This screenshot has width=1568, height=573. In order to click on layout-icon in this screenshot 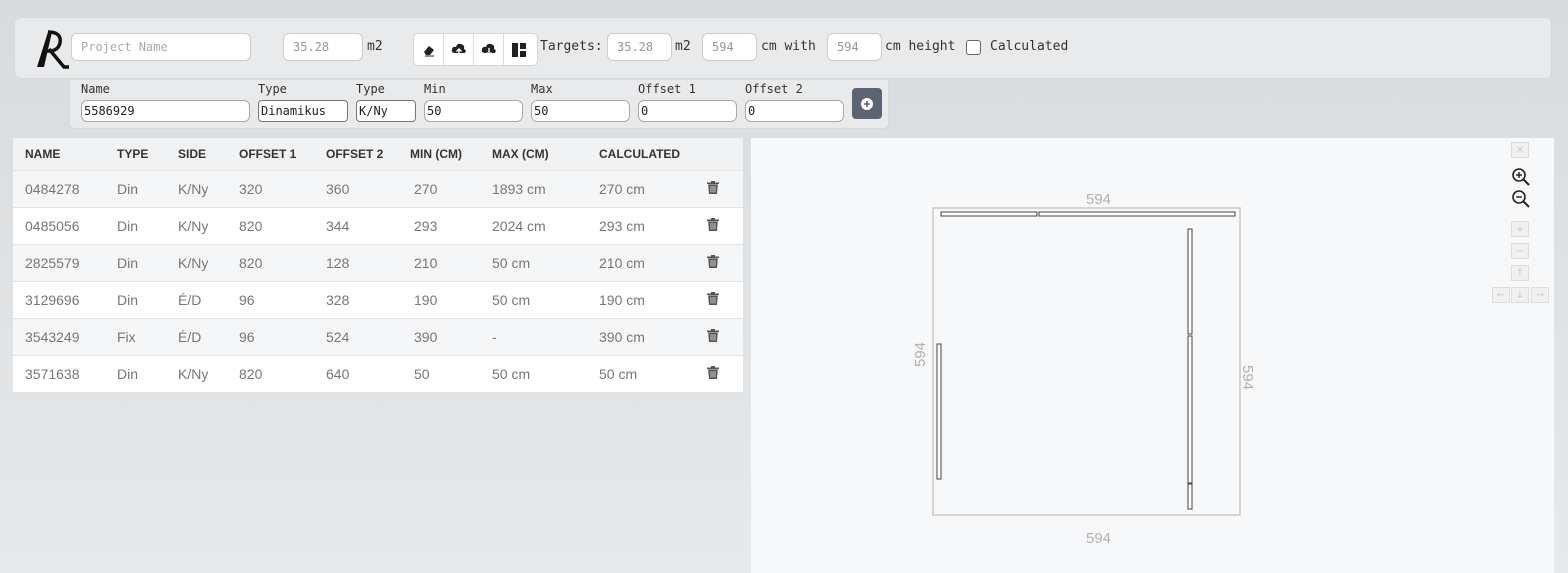, I will do `click(519, 49)`.